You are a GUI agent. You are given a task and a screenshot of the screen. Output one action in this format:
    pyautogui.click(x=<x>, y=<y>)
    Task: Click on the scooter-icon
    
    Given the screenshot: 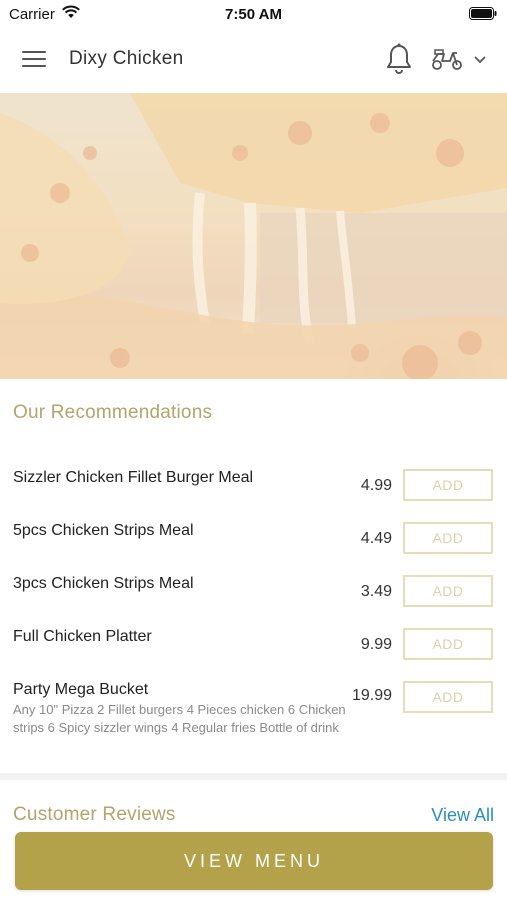 What is the action you would take?
    pyautogui.click(x=447, y=60)
    